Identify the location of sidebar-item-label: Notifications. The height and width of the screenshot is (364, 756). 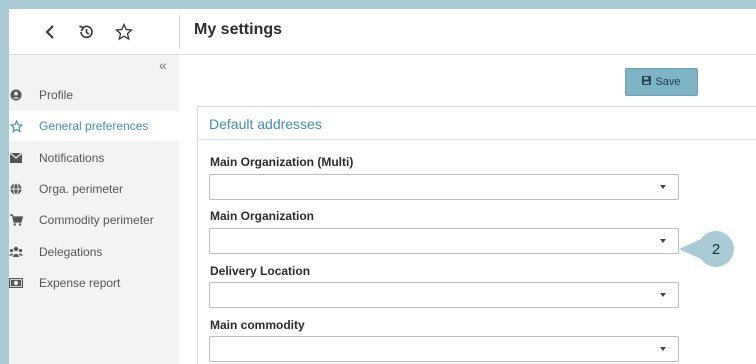
(72, 158).